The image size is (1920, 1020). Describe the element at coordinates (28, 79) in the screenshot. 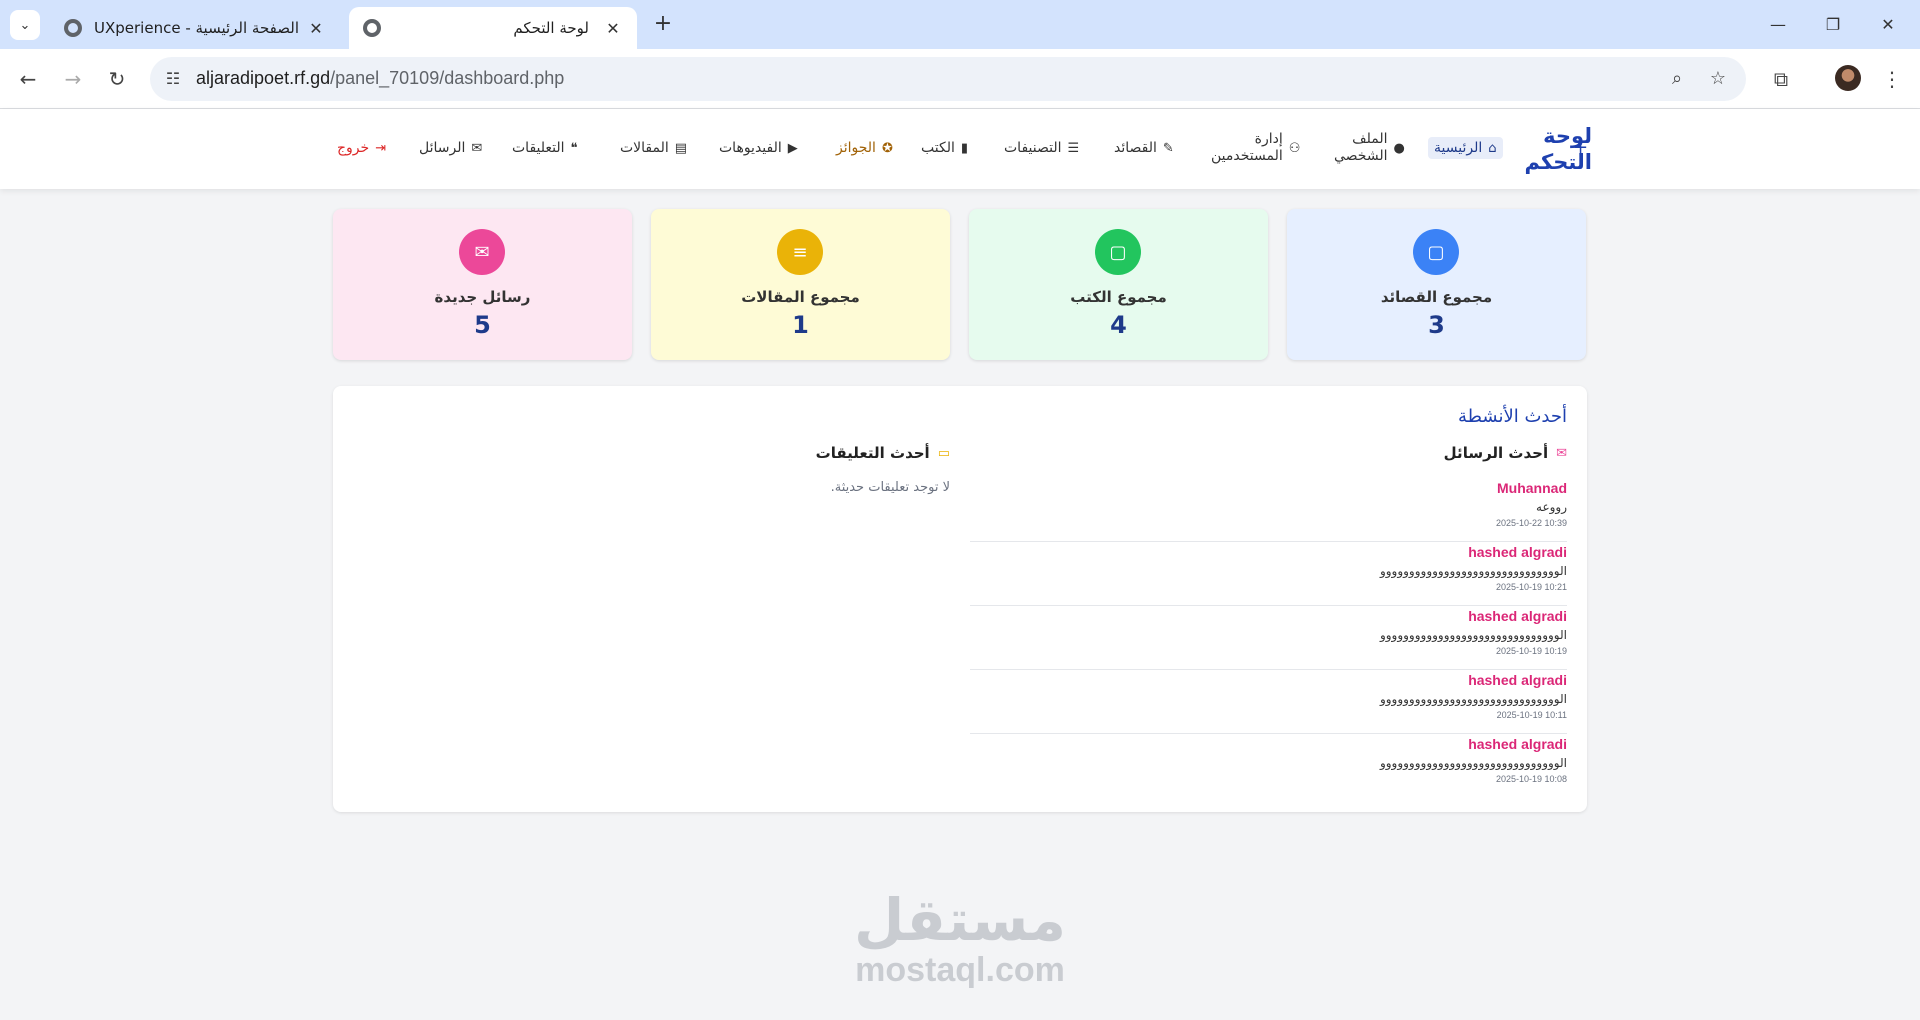

I see `back-button: ←` at that location.